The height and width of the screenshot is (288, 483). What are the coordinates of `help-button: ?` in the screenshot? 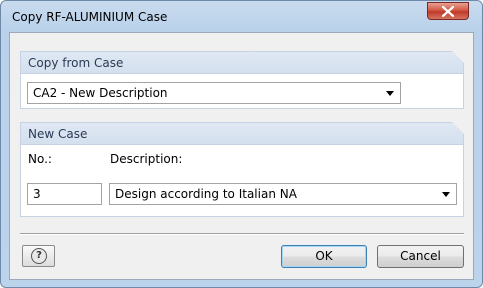 It's located at (38, 256).